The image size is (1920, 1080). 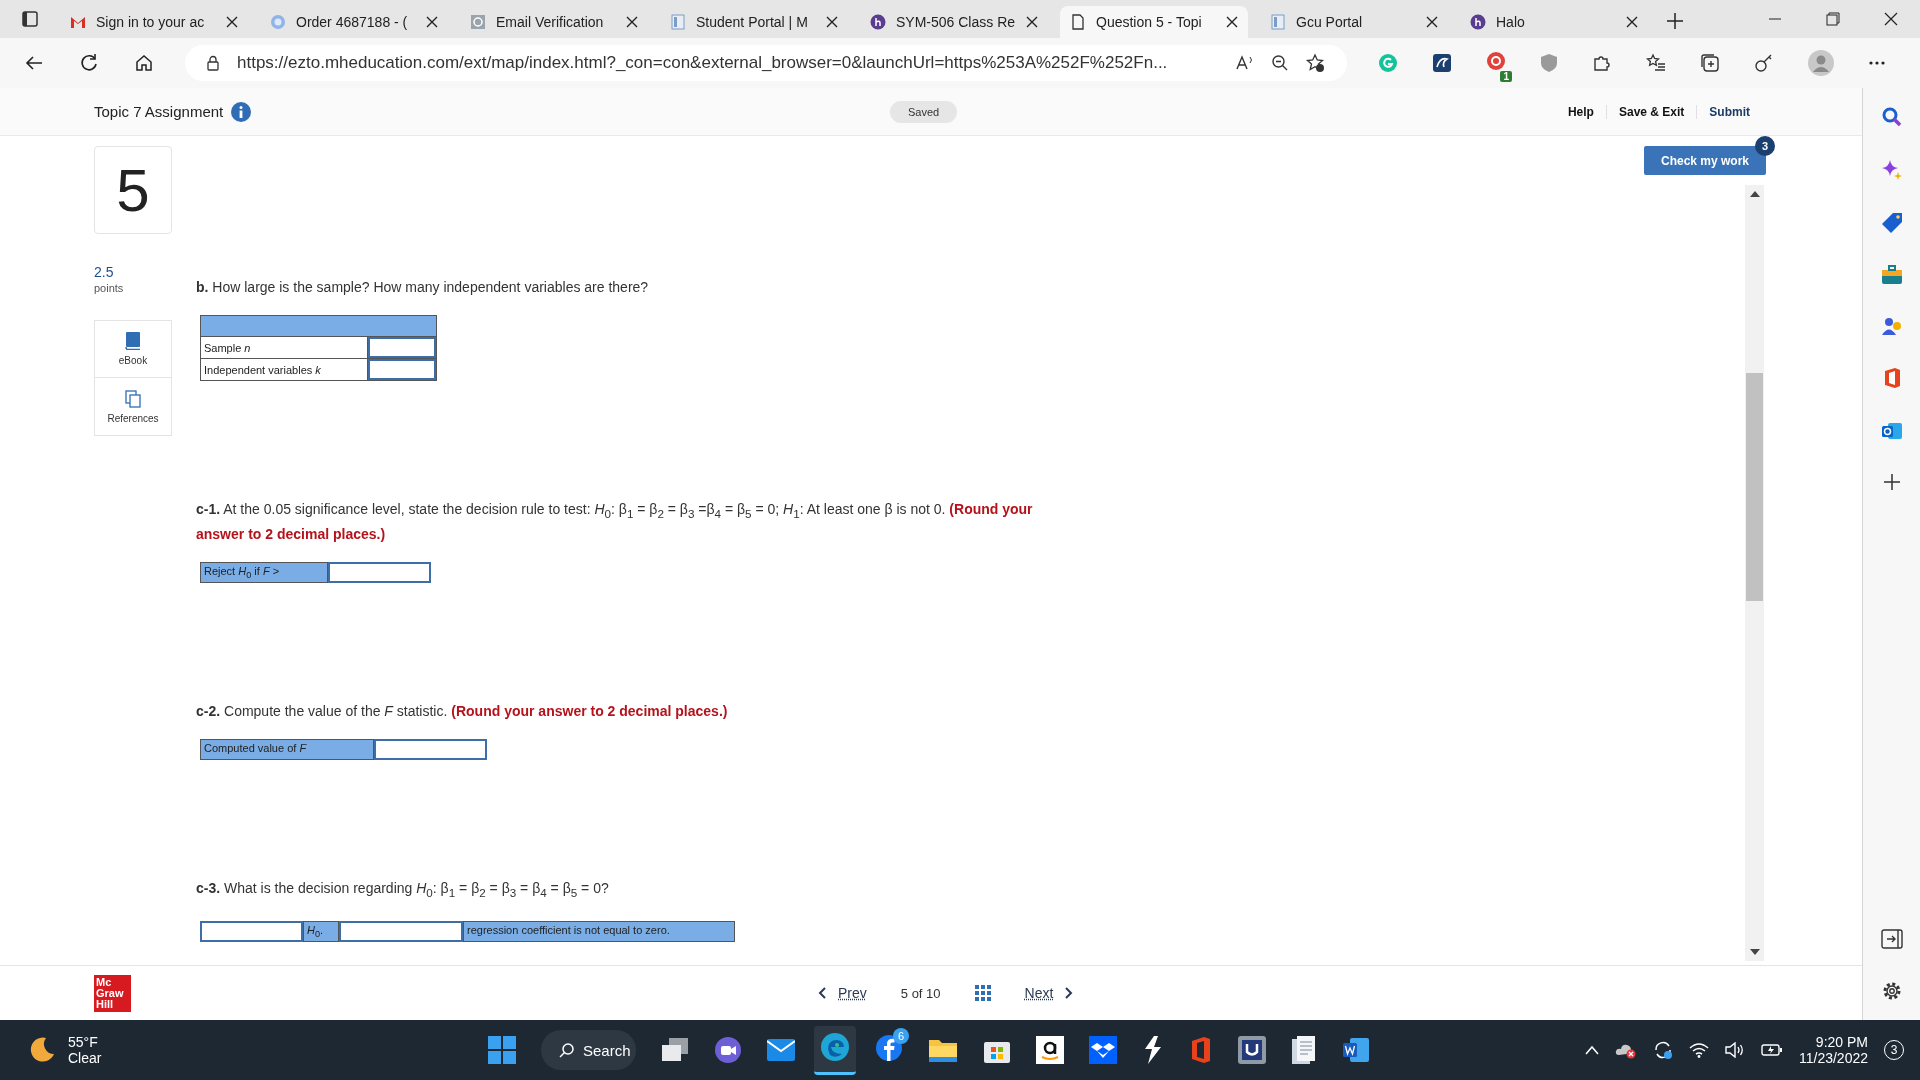 What do you see at coordinates (1891, 939) in the screenshot?
I see `sidebar-toggle-icon` at bounding box center [1891, 939].